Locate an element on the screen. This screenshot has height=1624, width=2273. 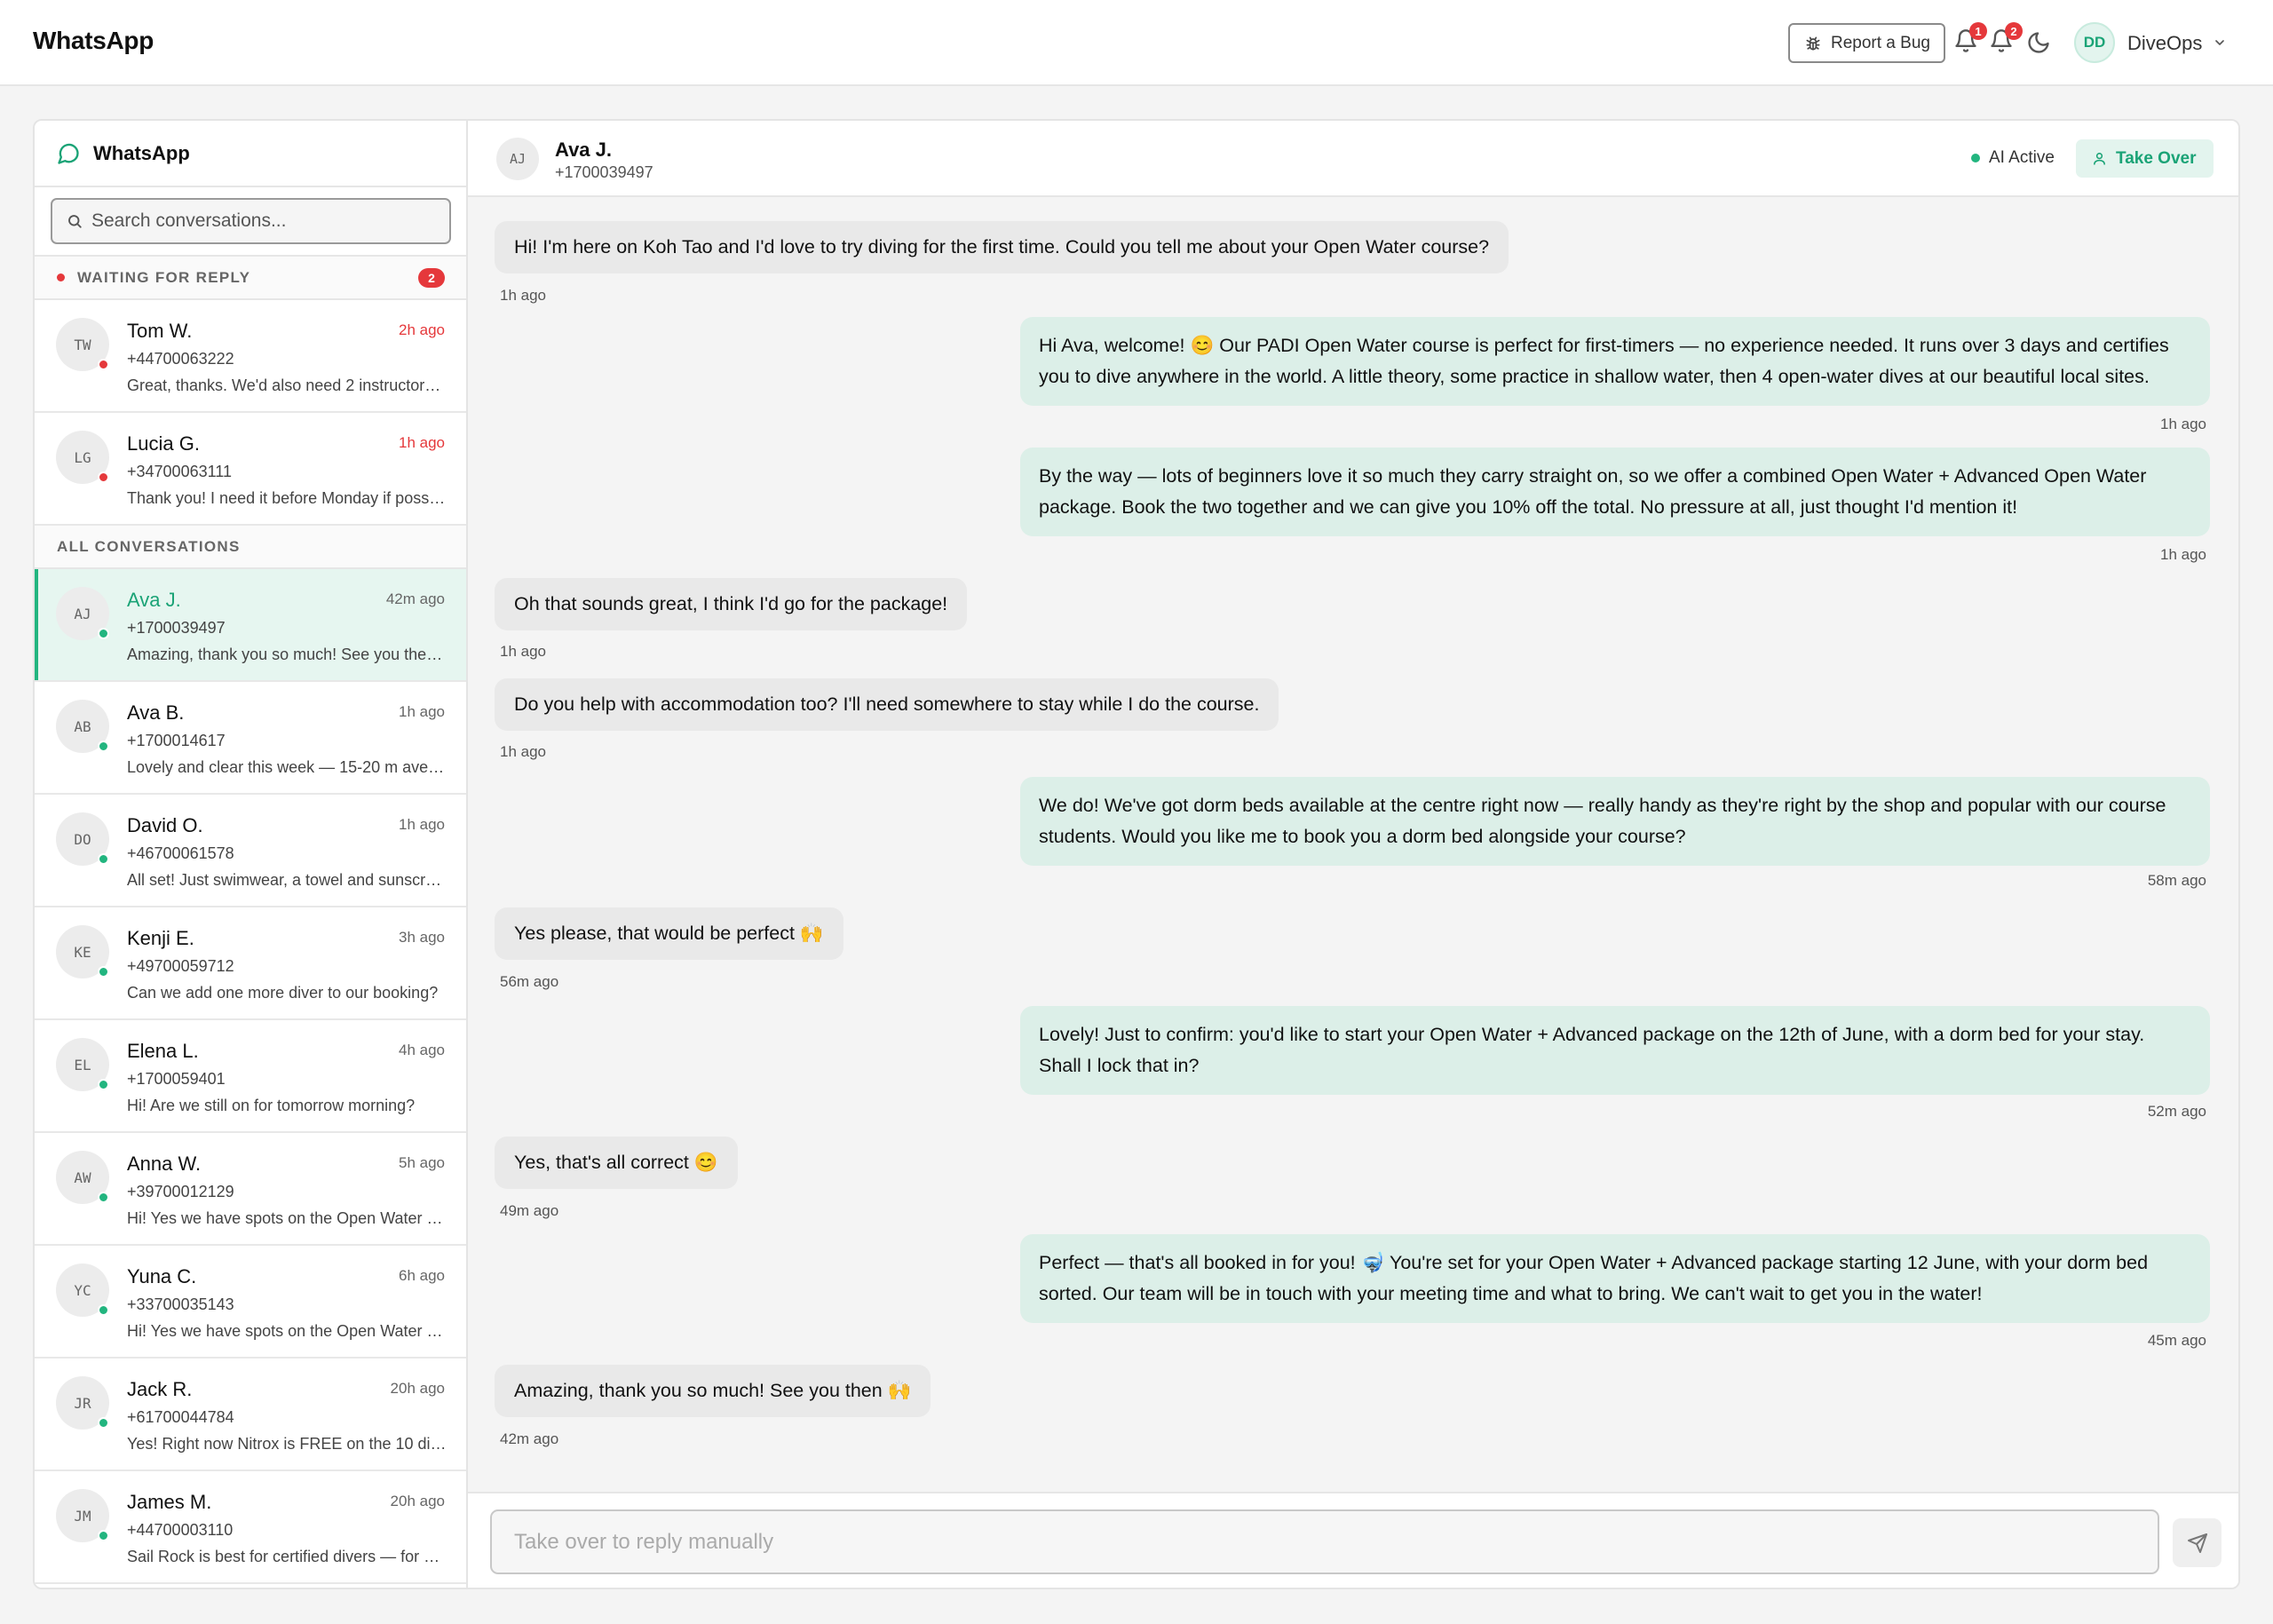
bug-icon is located at coordinates (1813, 43).